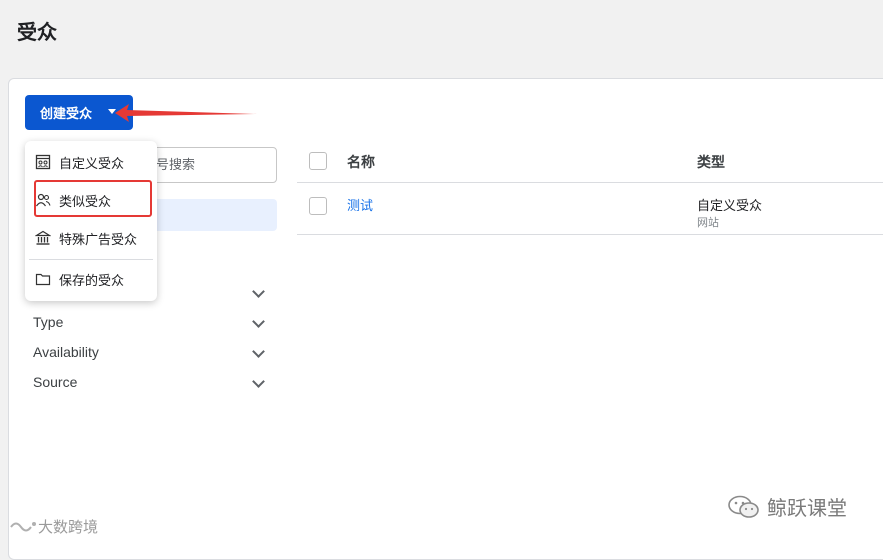  I want to click on watermark-left: 大数跨境, so click(53, 526).